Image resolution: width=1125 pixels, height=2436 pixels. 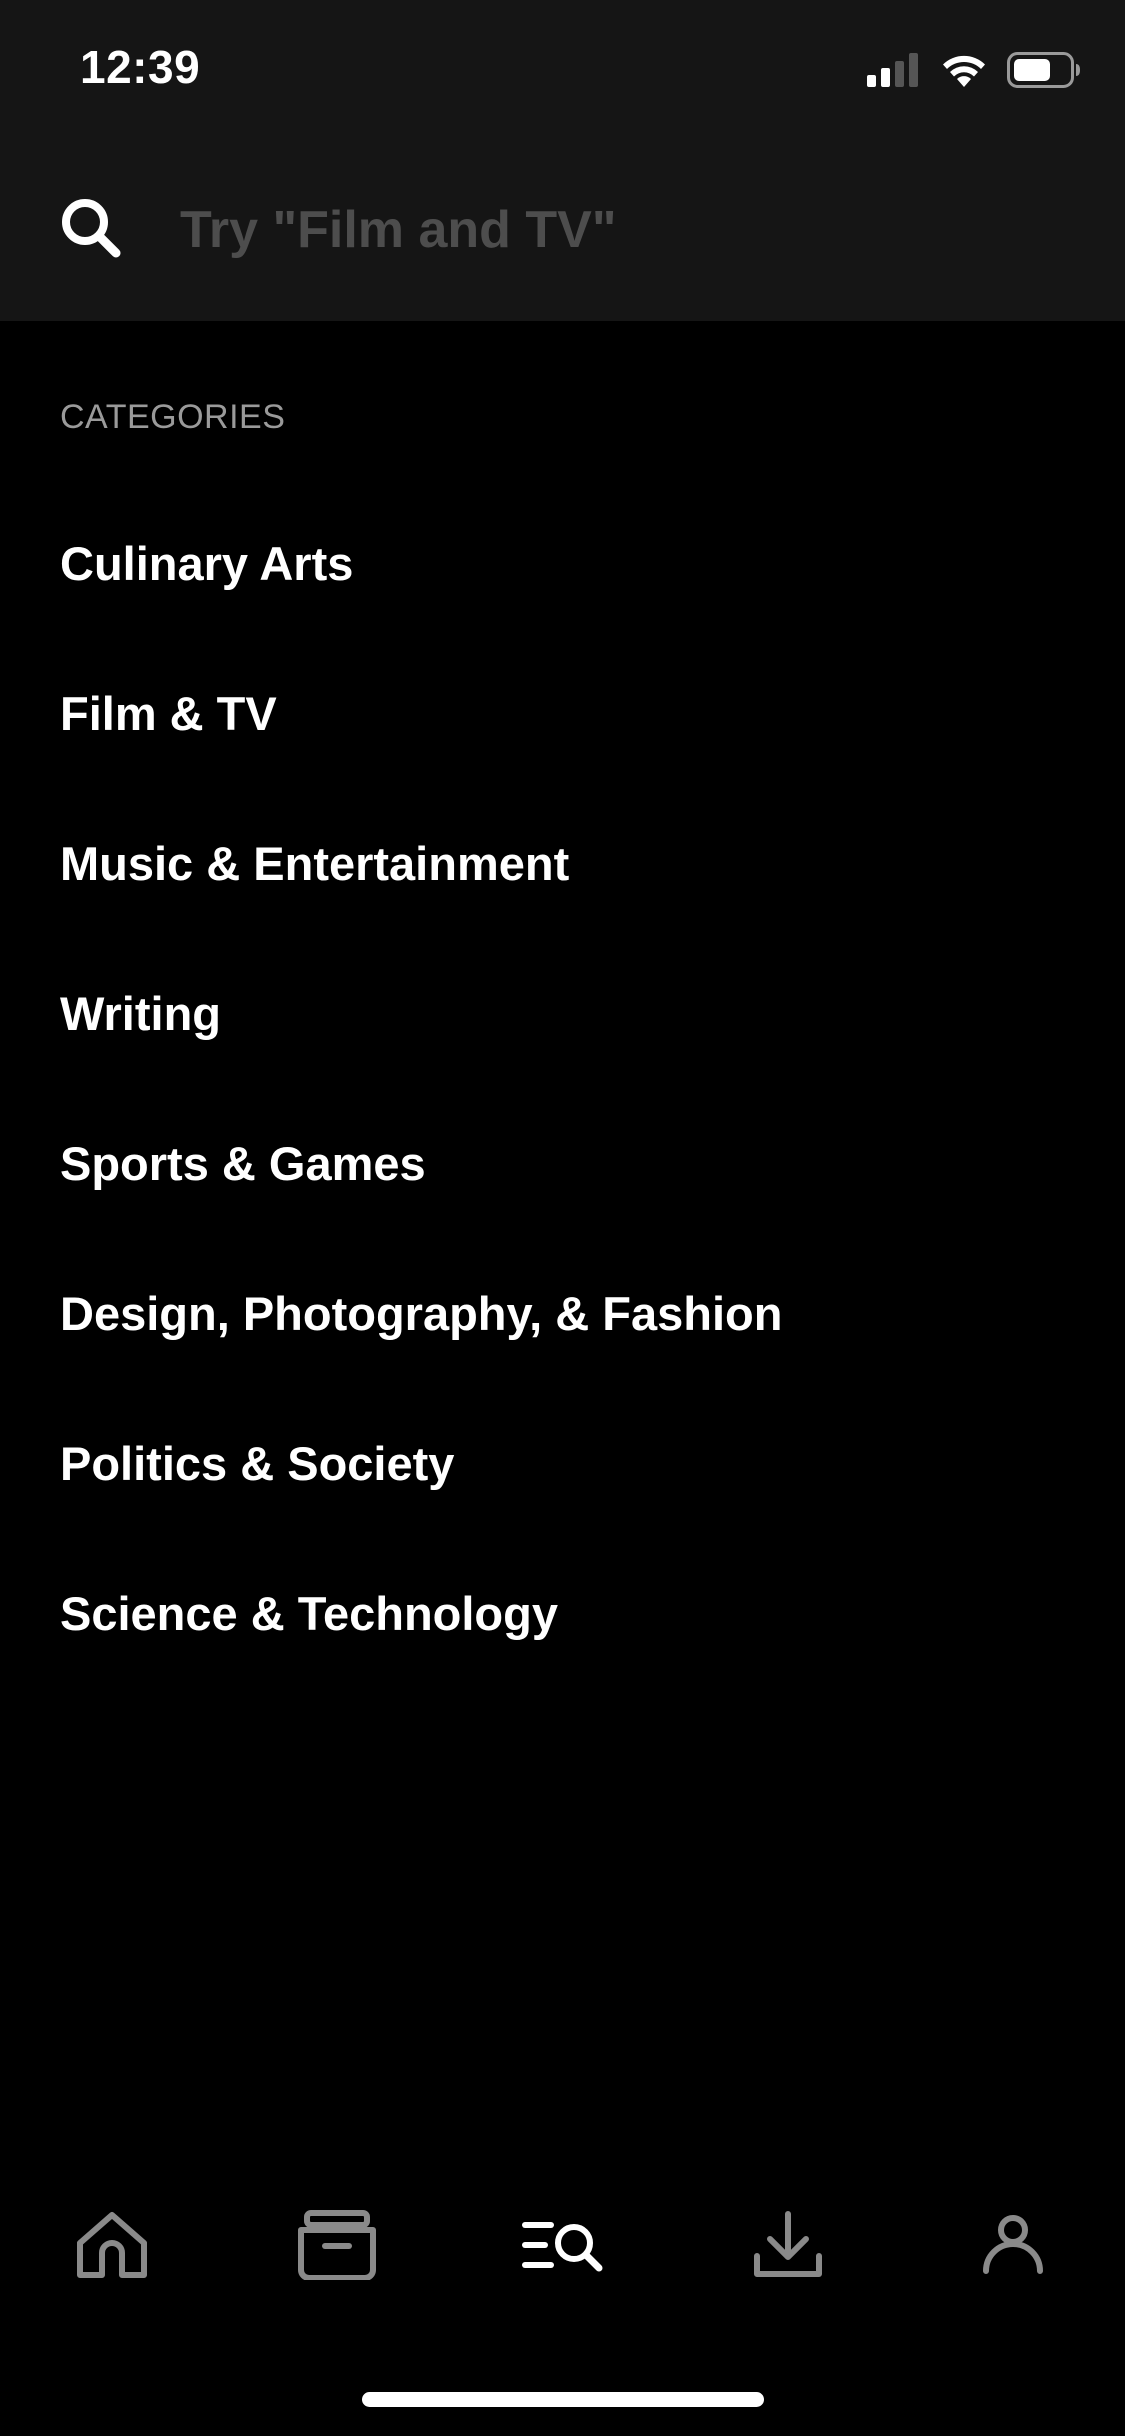 I want to click on status-icons, so click(x=974, y=70).